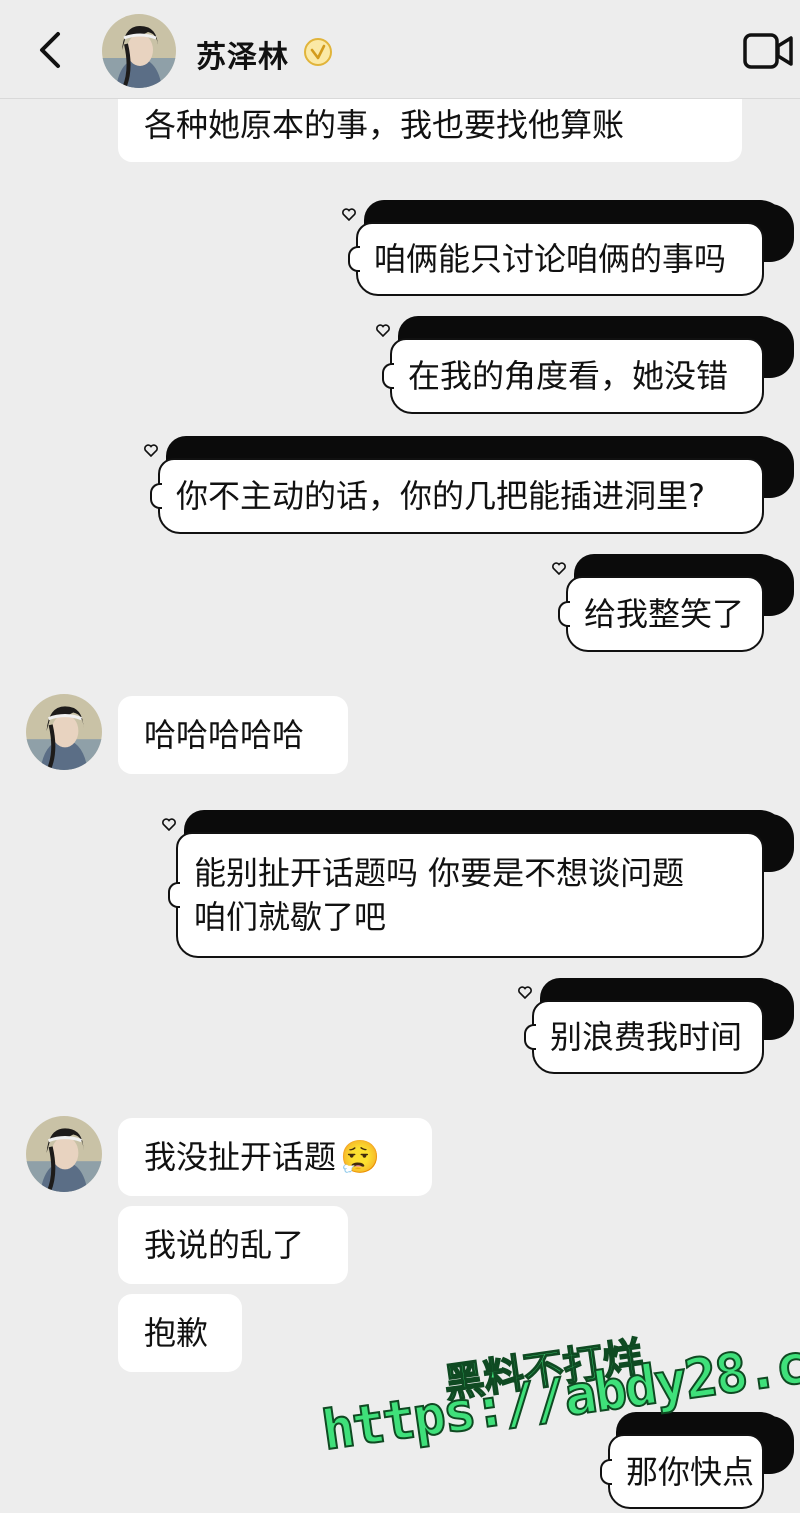  I want to click on back-icon, so click(50, 50).